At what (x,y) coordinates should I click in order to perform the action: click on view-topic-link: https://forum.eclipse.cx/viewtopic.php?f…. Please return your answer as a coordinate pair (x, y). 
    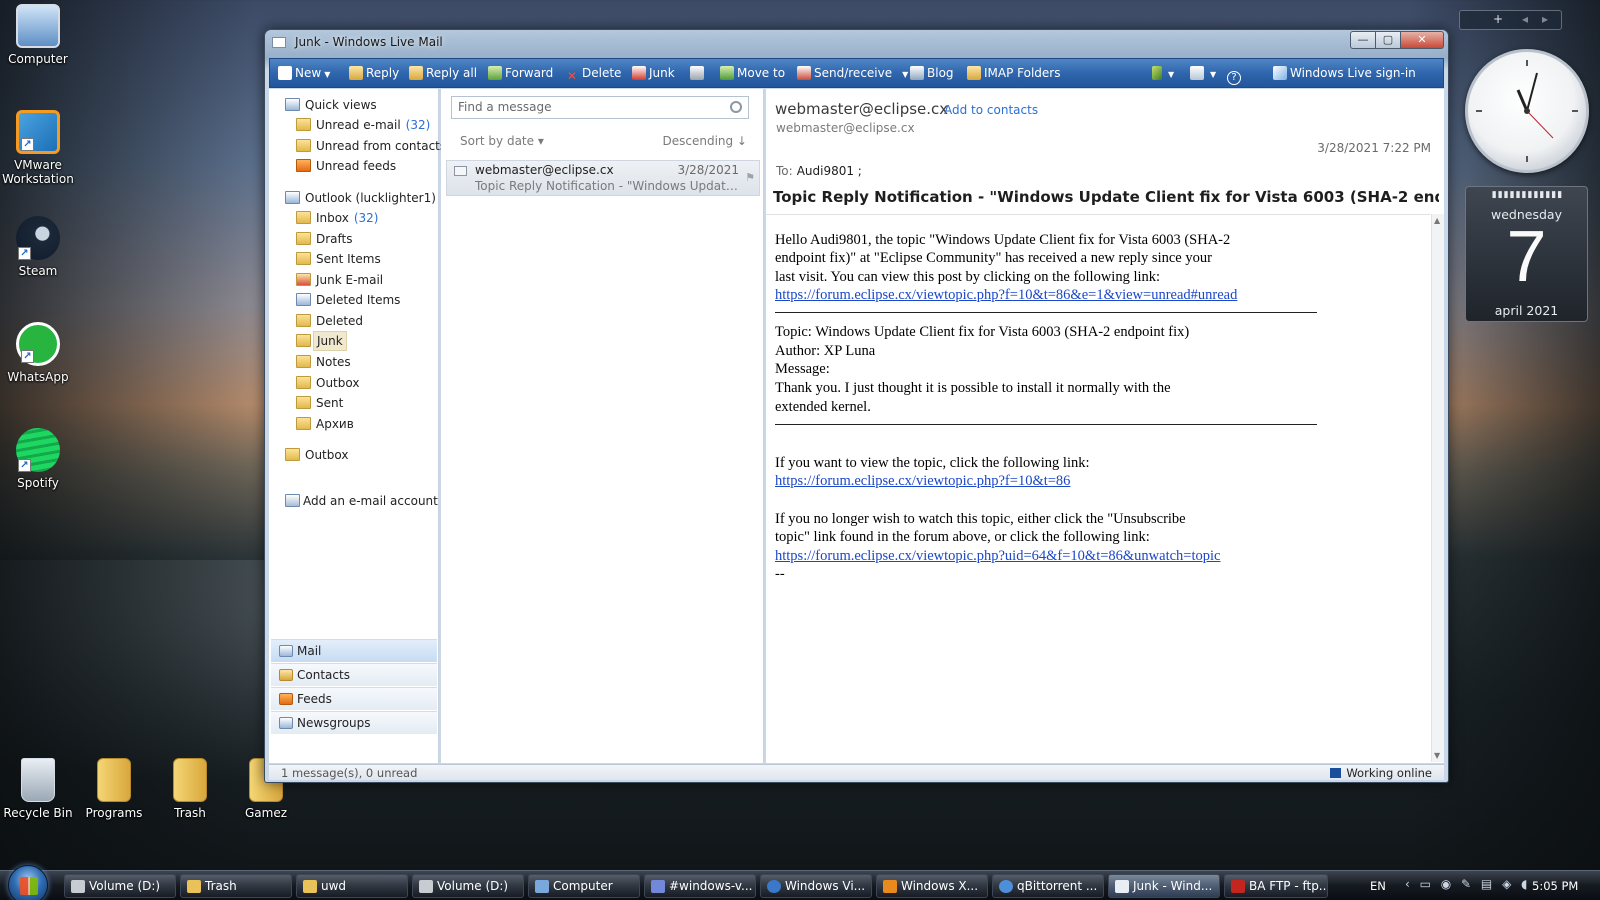
    Looking at the image, I should click on (922, 481).